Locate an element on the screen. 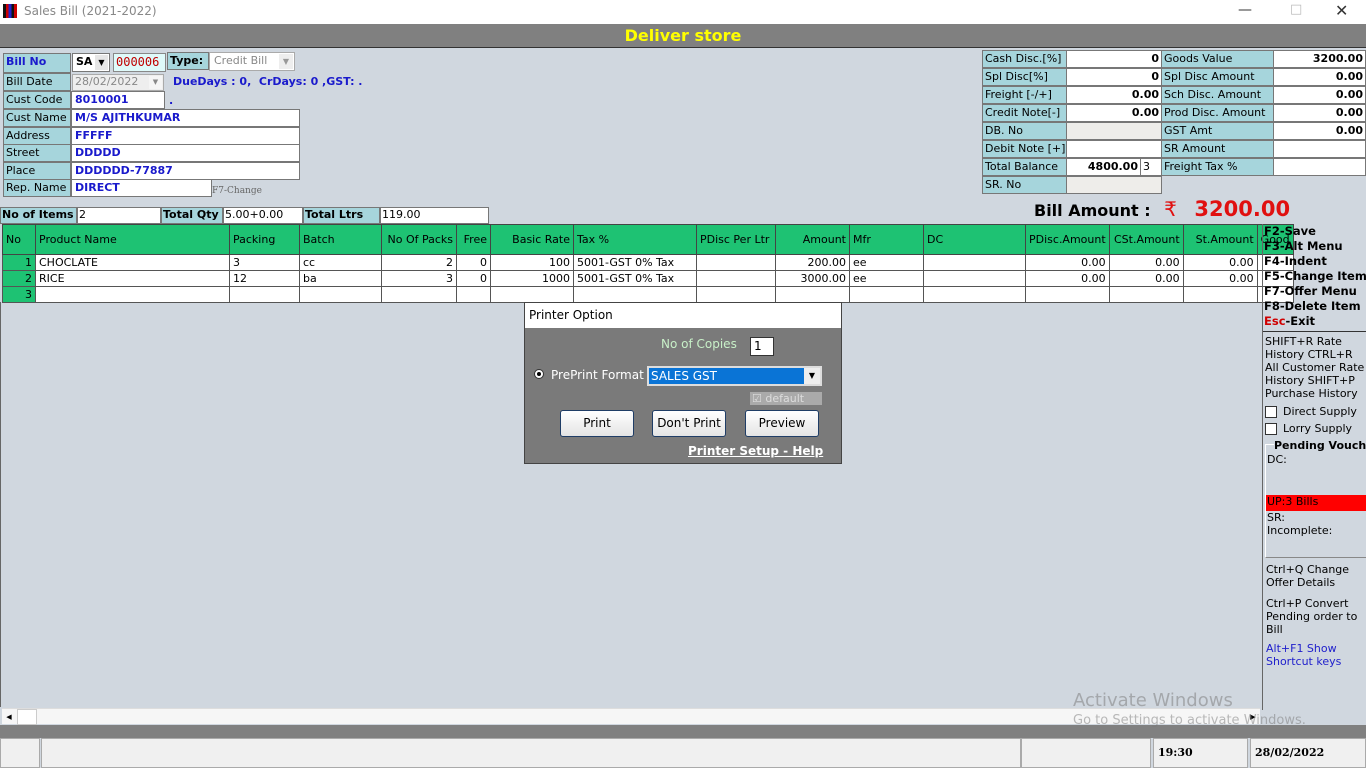 This screenshot has height=768, width=1366. column-header: DC is located at coordinates (974, 239).